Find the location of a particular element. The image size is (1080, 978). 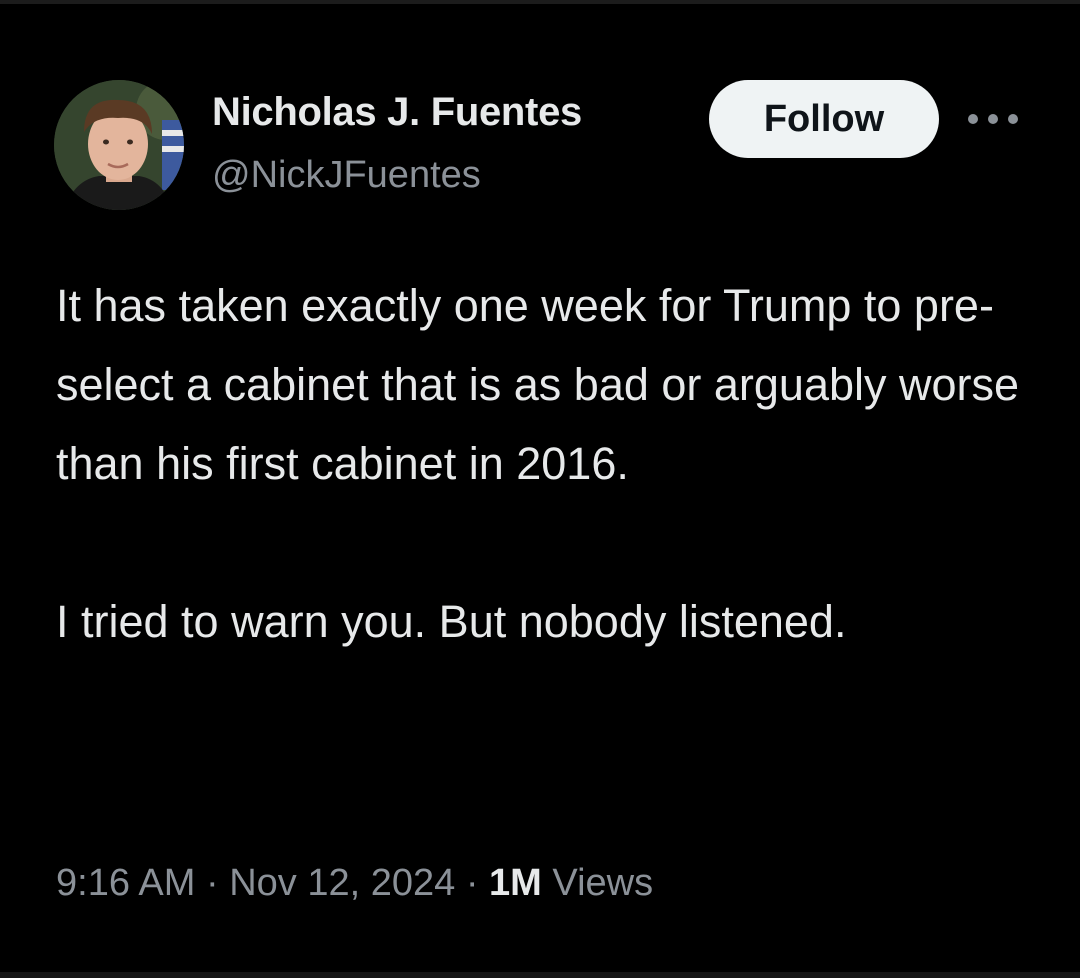

views-count: 1M is located at coordinates (515, 883).